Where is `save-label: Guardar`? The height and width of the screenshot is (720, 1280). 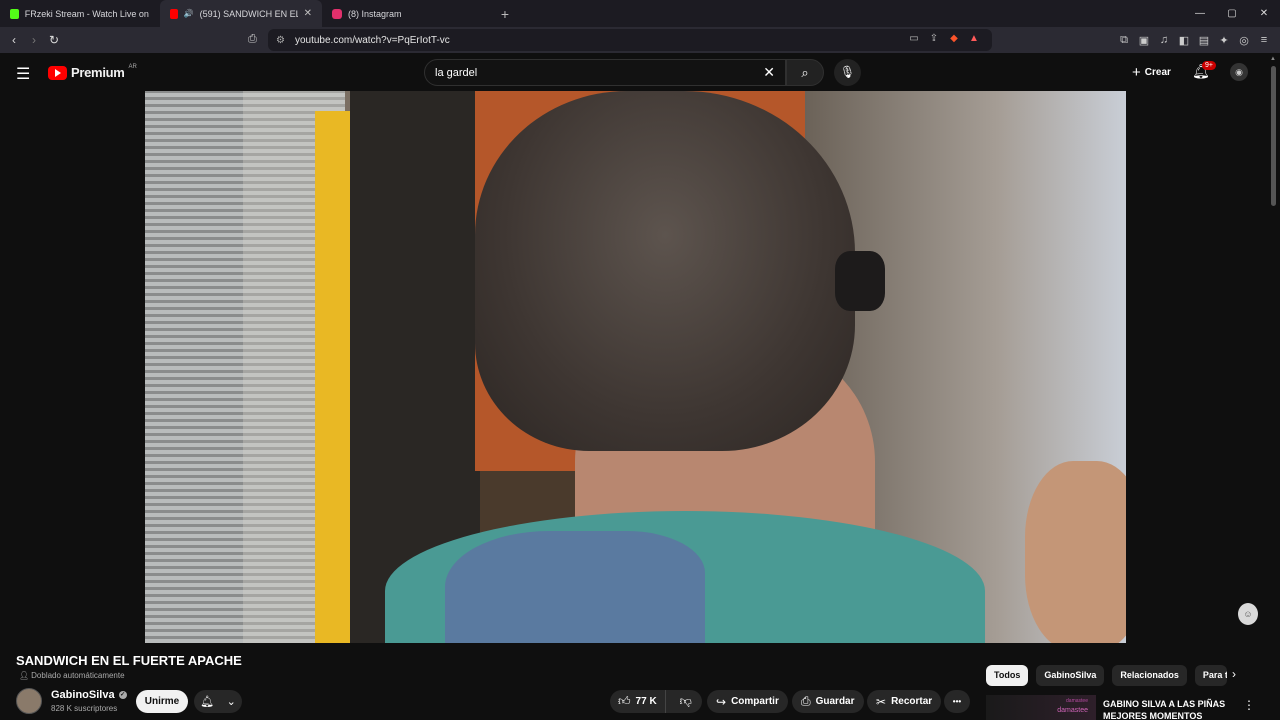
save-label: Guardar is located at coordinates (835, 701).